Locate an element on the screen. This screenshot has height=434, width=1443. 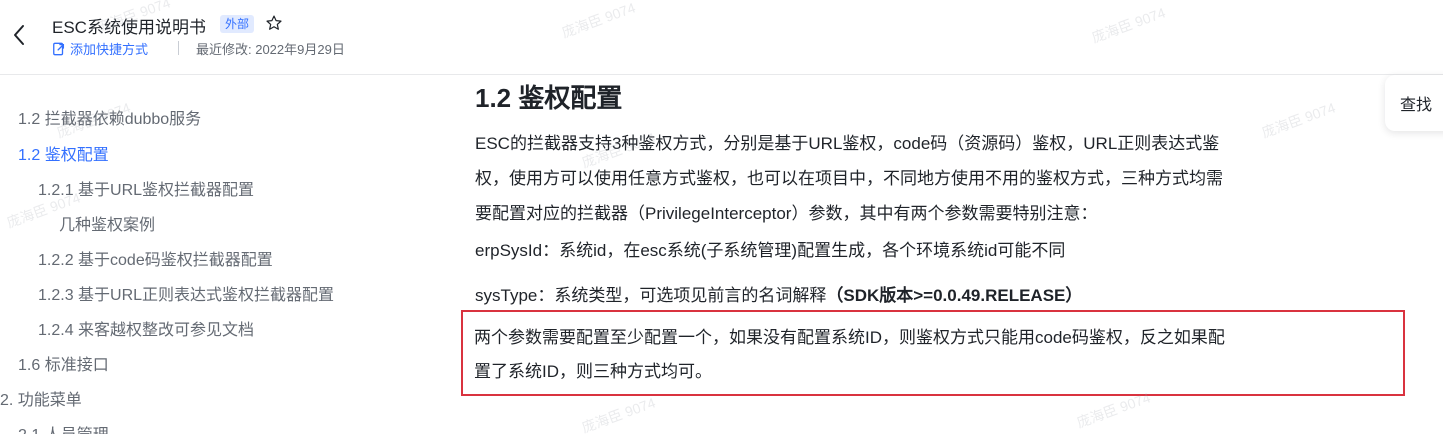
toc-item: 2. 功能菜单 is located at coordinates (41, 398).